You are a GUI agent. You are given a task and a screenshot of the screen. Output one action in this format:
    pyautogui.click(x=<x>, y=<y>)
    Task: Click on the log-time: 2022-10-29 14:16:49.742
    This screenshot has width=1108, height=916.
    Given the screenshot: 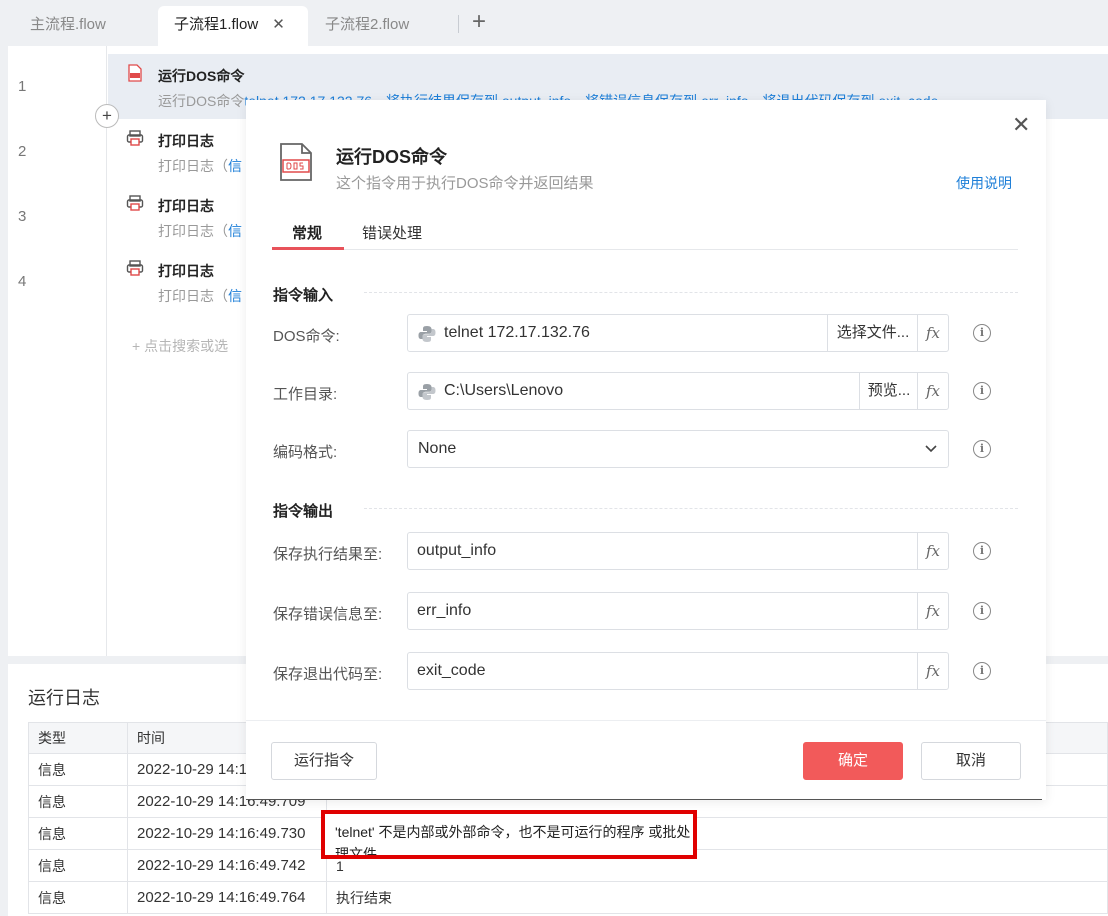 What is the action you would take?
    pyautogui.click(x=227, y=865)
    